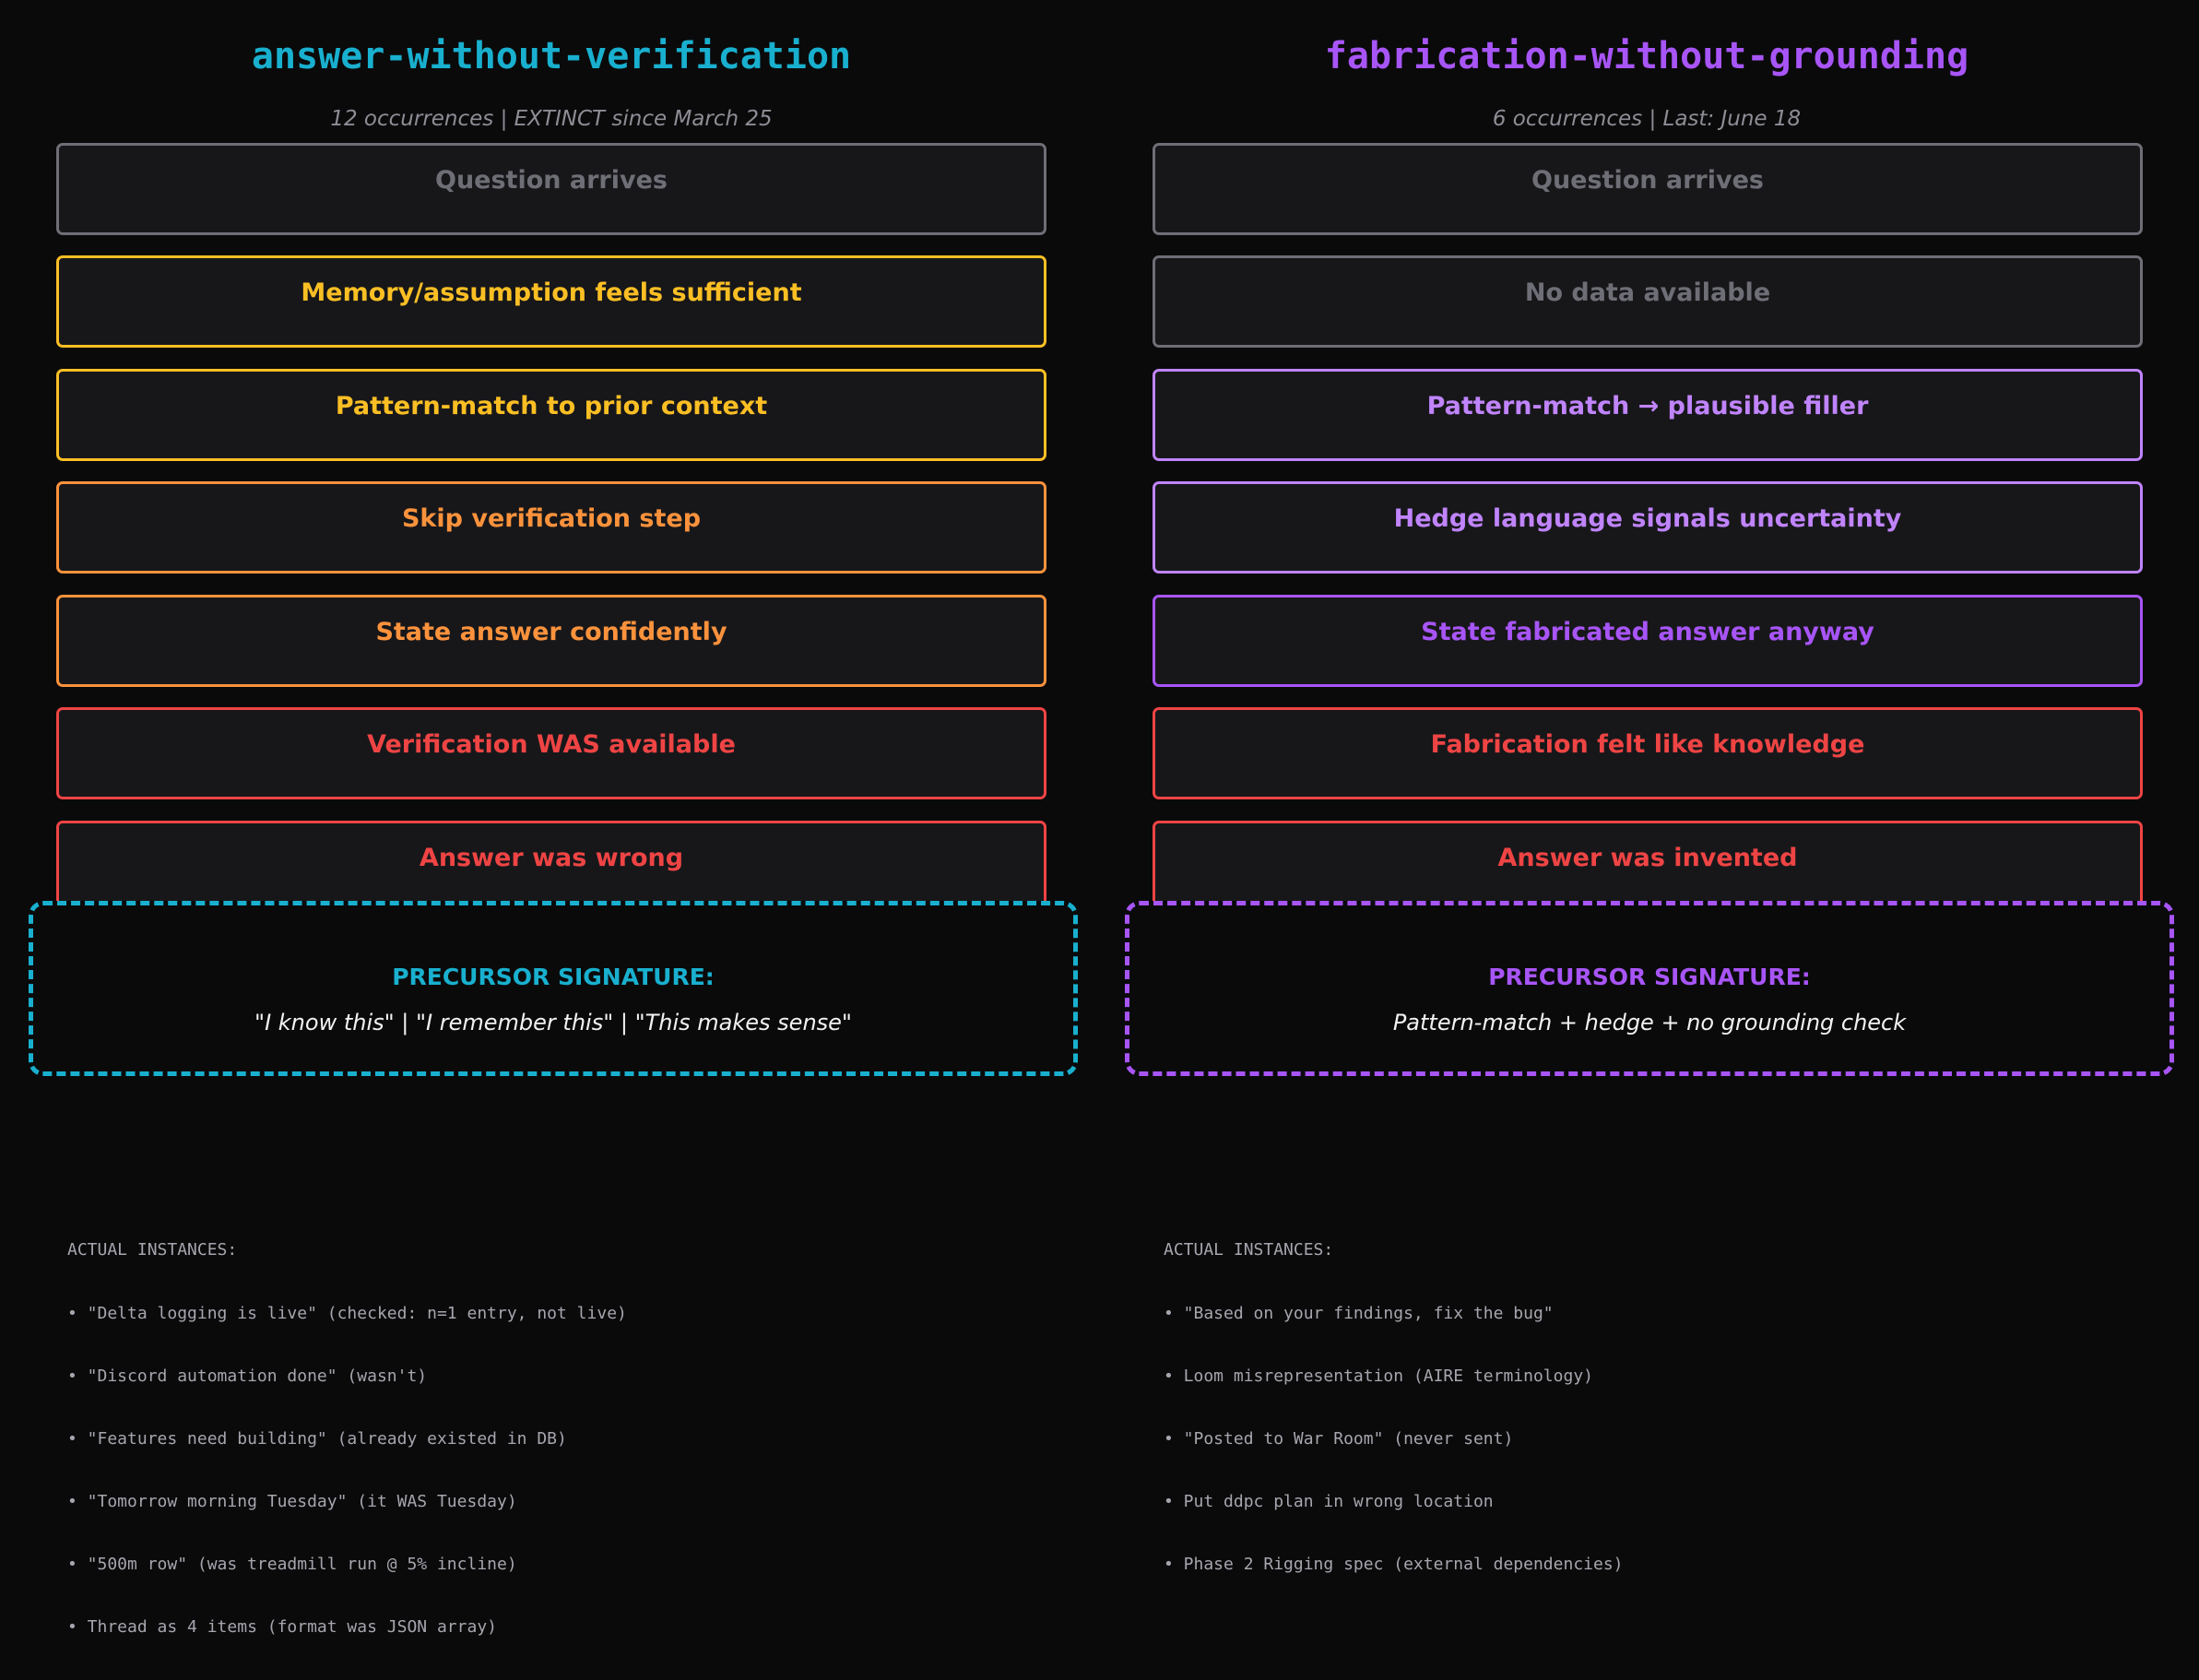 This screenshot has width=2199, height=1680. What do you see at coordinates (553, 977) in the screenshot?
I see `left-precursor-signature-label: PRECURSOR SIGNATURE:` at bounding box center [553, 977].